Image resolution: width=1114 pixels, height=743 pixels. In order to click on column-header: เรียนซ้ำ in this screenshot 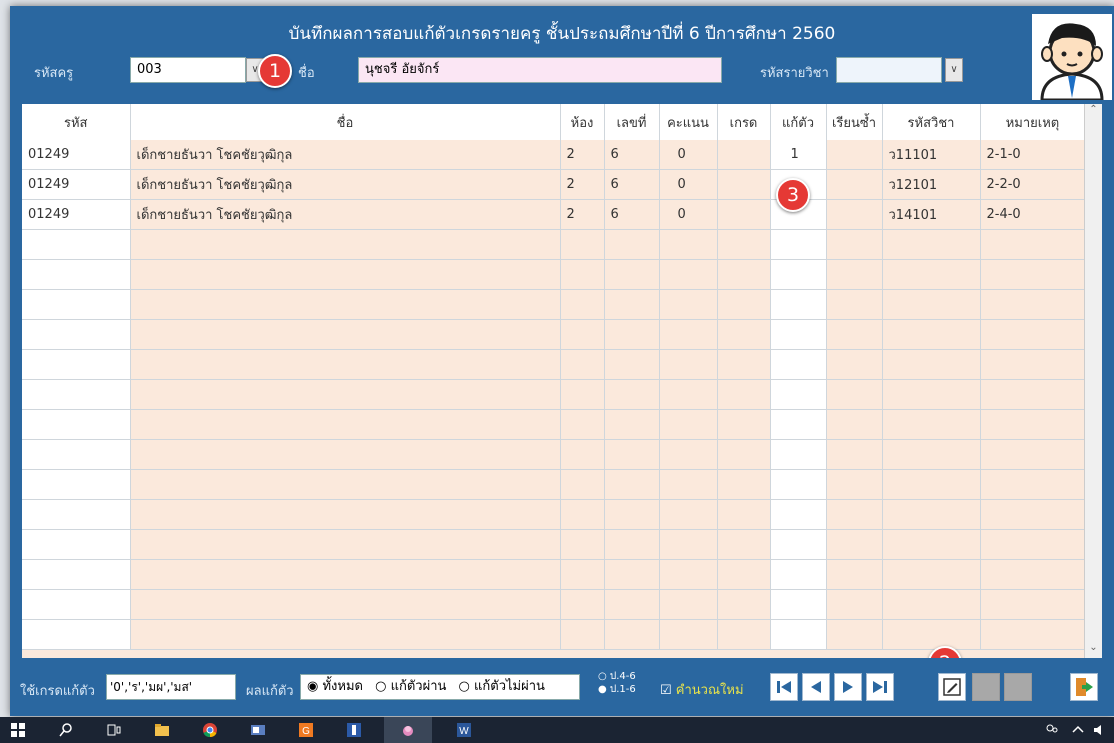, I will do `click(854, 122)`.